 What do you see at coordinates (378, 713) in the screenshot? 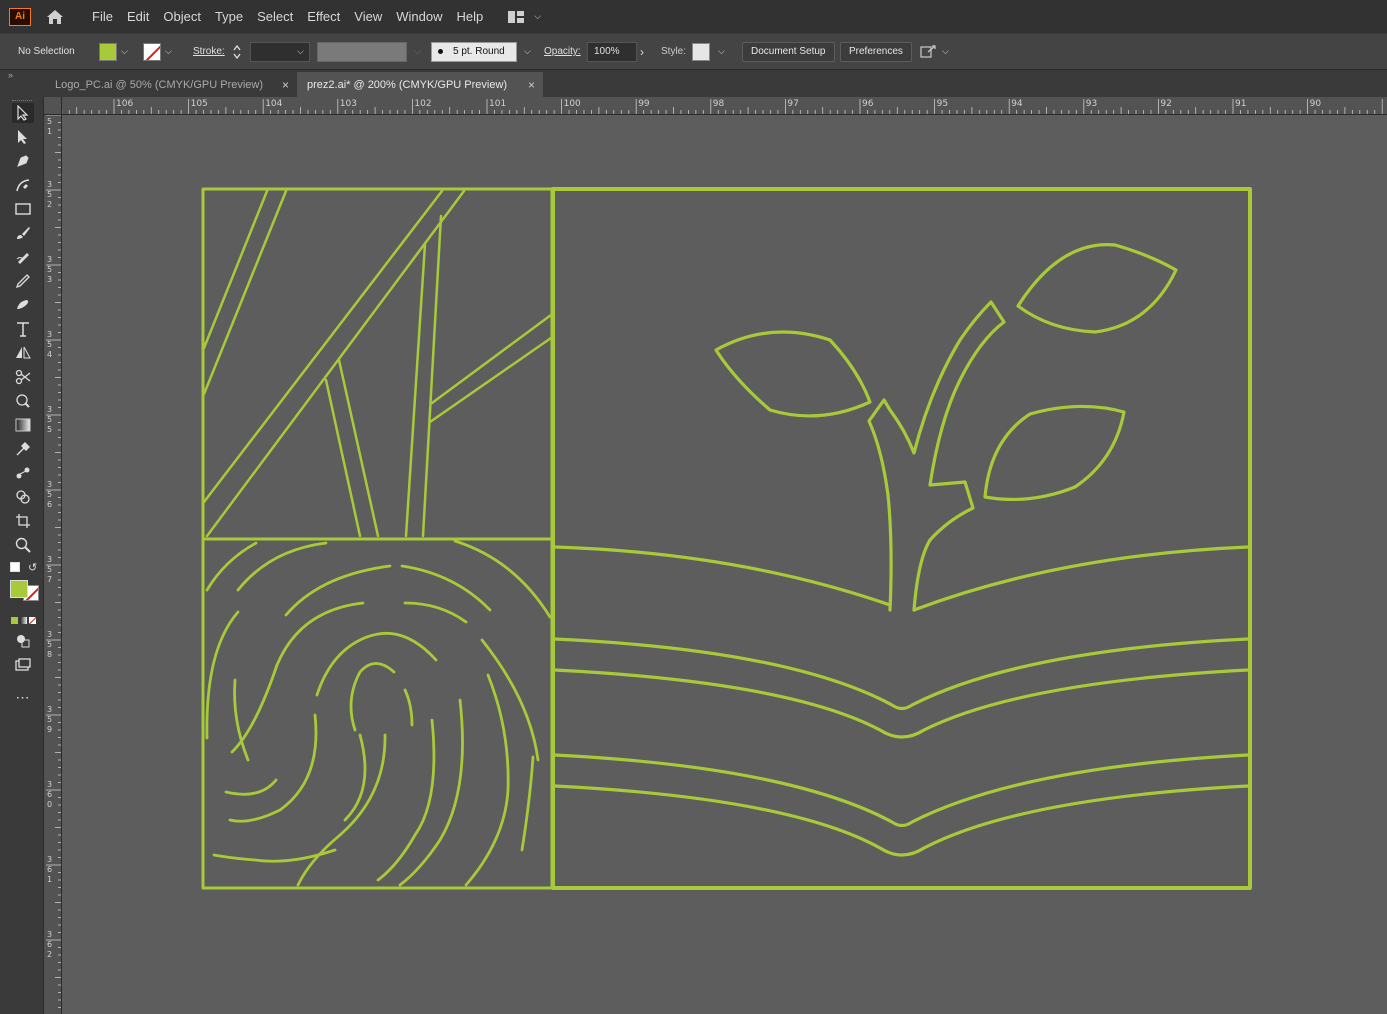
I see `fingerprint` at bounding box center [378, 713].